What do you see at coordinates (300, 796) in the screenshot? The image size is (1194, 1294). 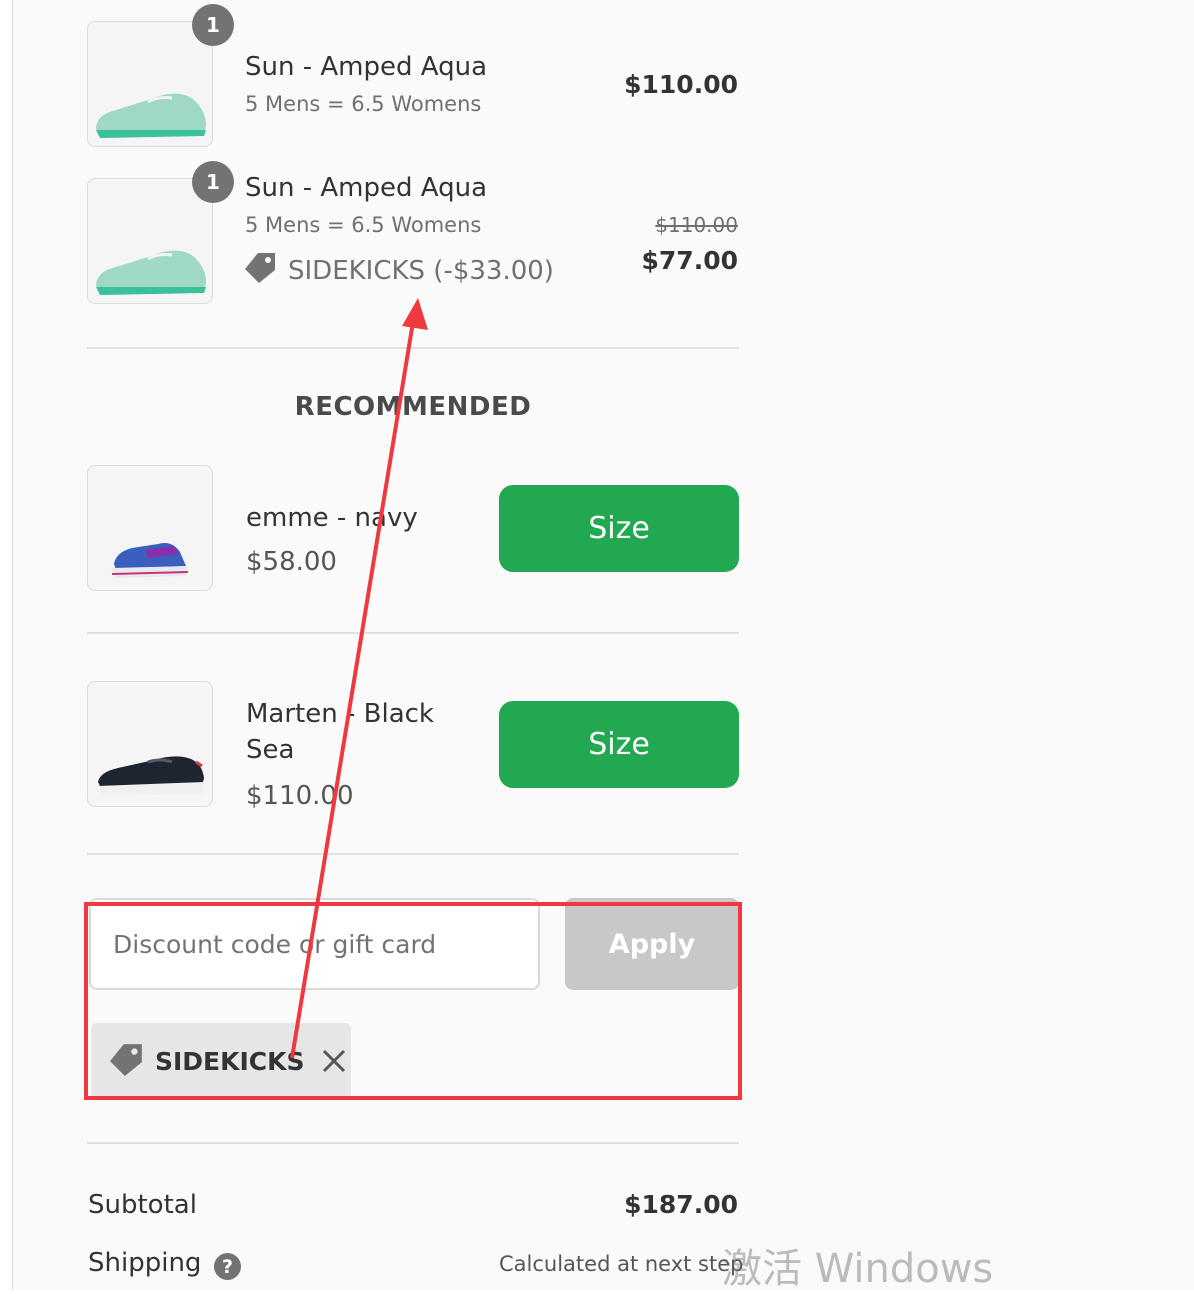 I see `recommended-item-price: $110.00` at bounding box center [300, 796].